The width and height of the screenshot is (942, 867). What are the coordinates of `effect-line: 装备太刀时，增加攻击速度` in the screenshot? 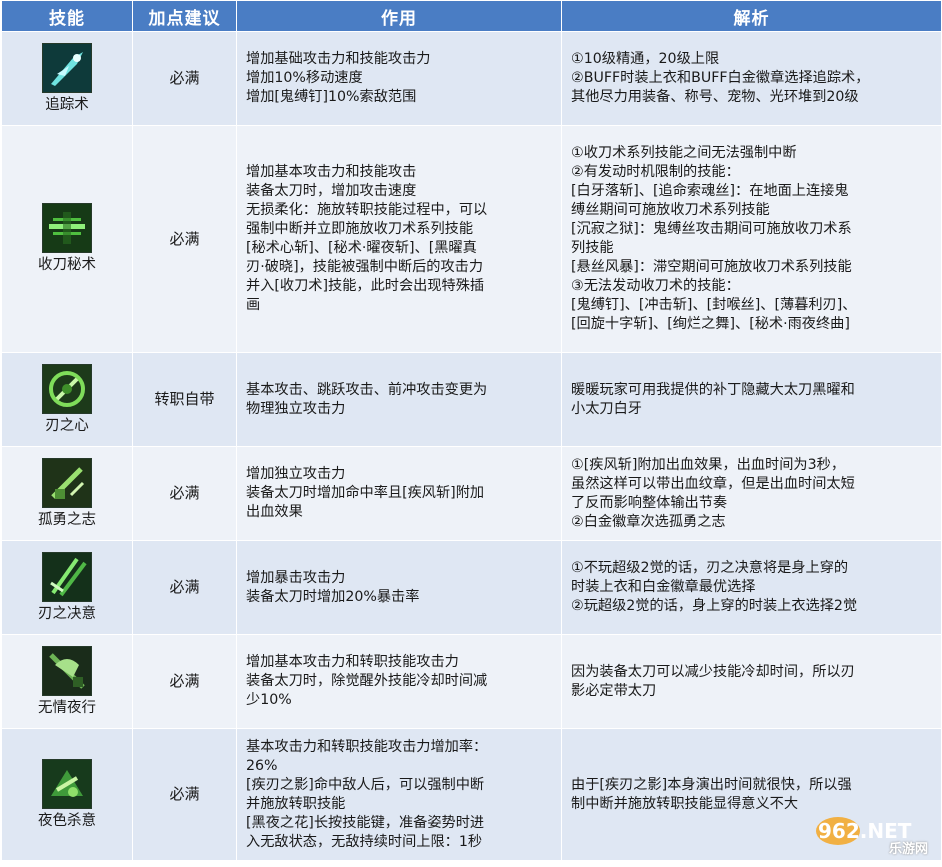 It's located at (331, 191).